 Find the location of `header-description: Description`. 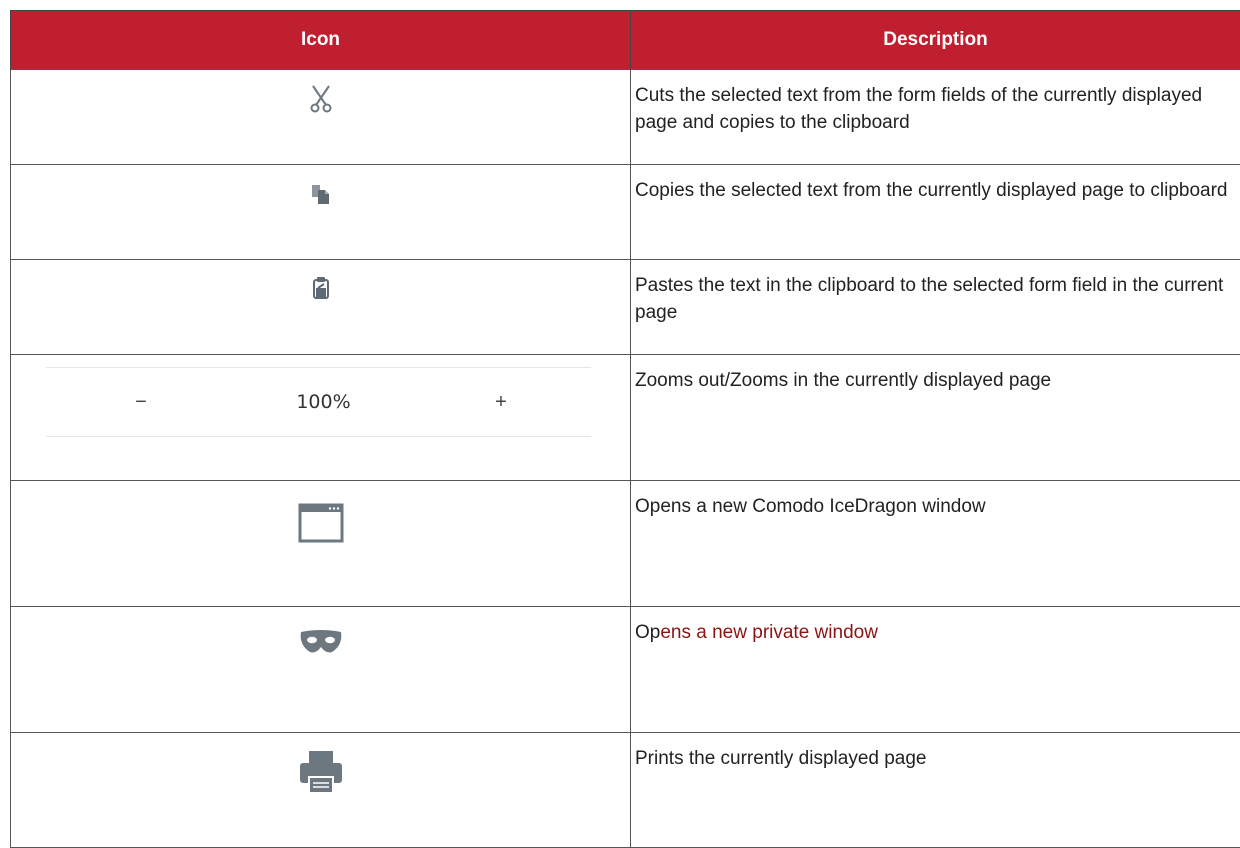

header-description: Description is located at coordinates (935, 40).